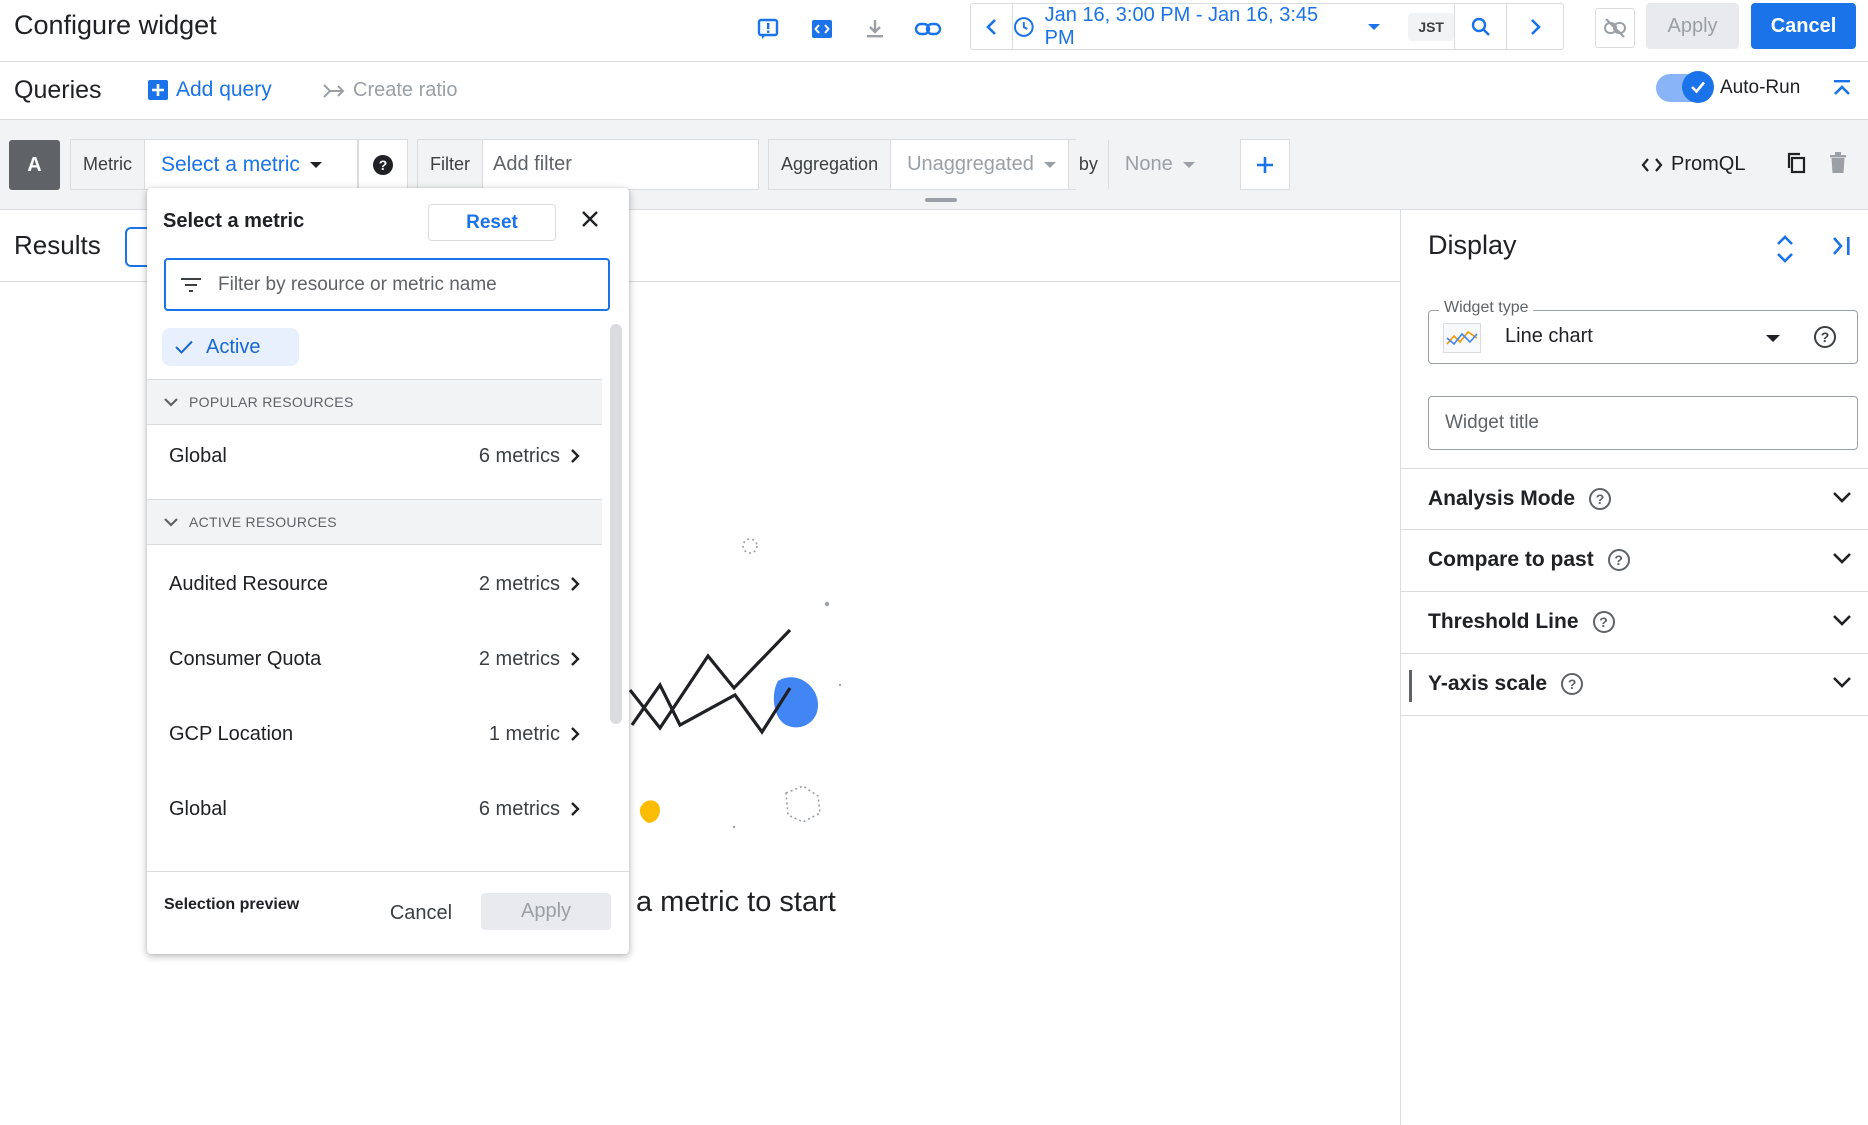 The image size is (1868, 1125). Describe the element at coordinates (1088, 164) in the screenshot. I see `by-label: by` at that location.